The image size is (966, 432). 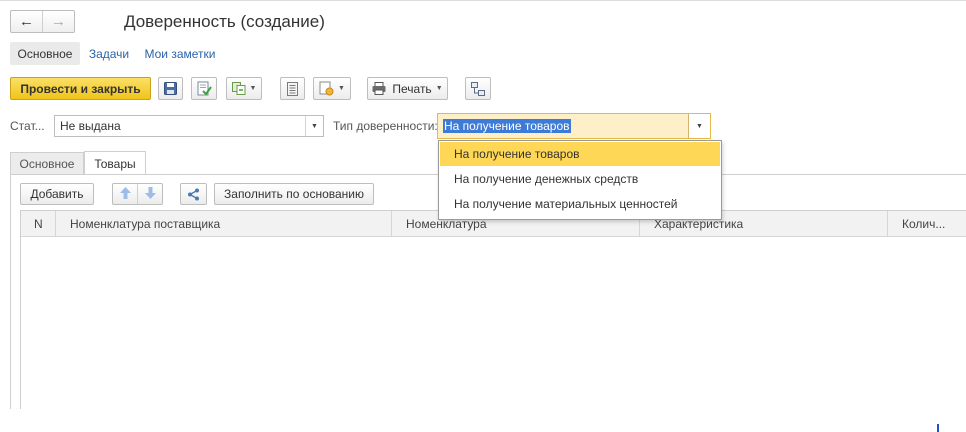 I want to click on save-button, so click(x=170, y=88).